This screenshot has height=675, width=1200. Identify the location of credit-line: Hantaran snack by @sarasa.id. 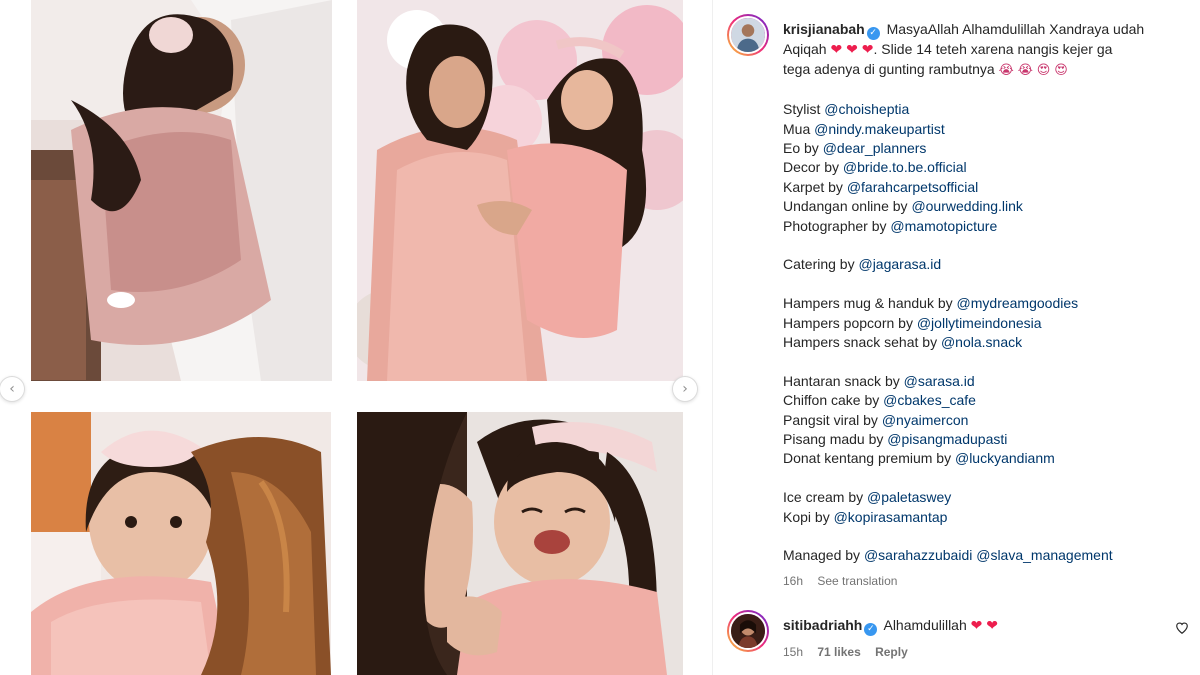
(879, 380).